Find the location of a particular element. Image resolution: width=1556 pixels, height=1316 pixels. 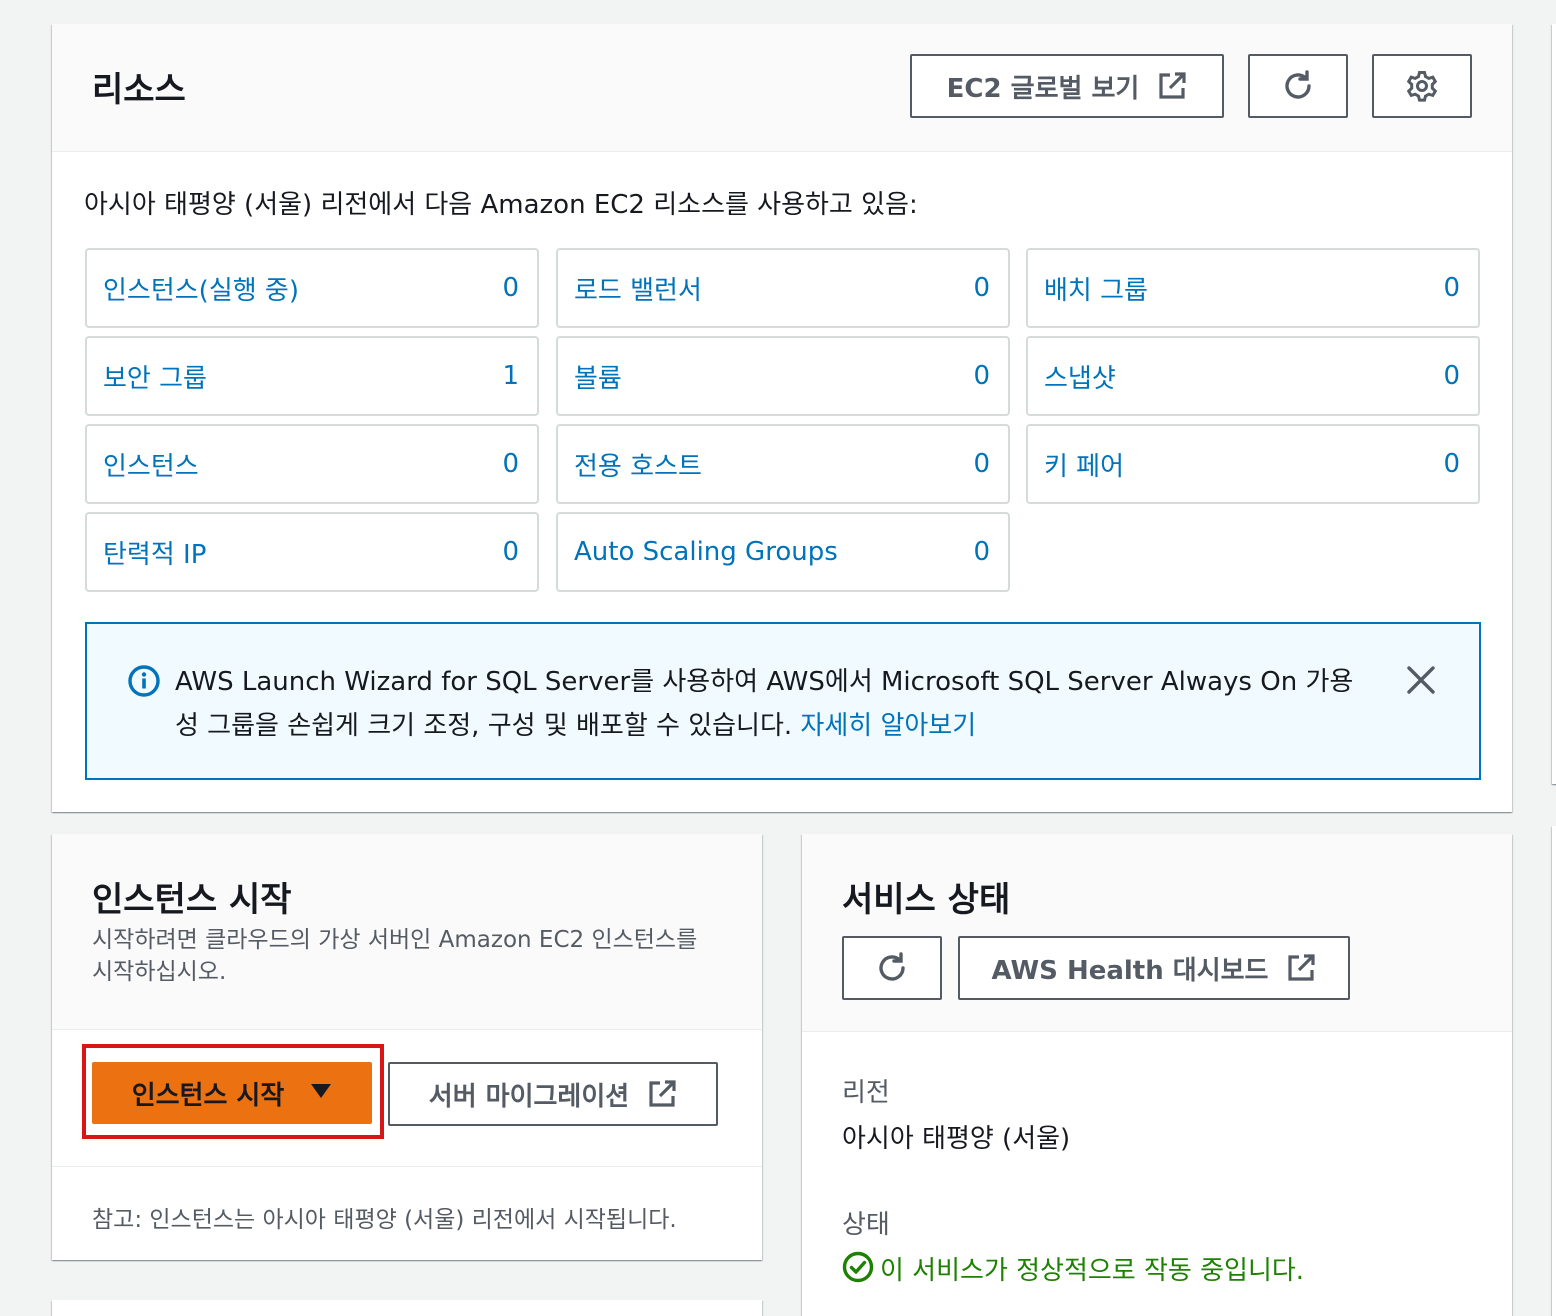

resource-label: 탄력적 IP is located at coordinates (155, 554).